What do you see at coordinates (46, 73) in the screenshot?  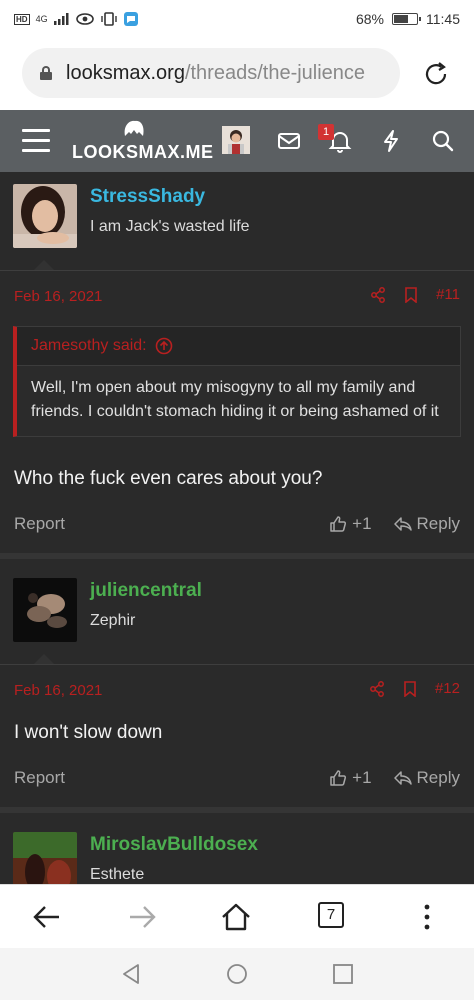 I see `lock-icon` at bounding box center [46, 73].